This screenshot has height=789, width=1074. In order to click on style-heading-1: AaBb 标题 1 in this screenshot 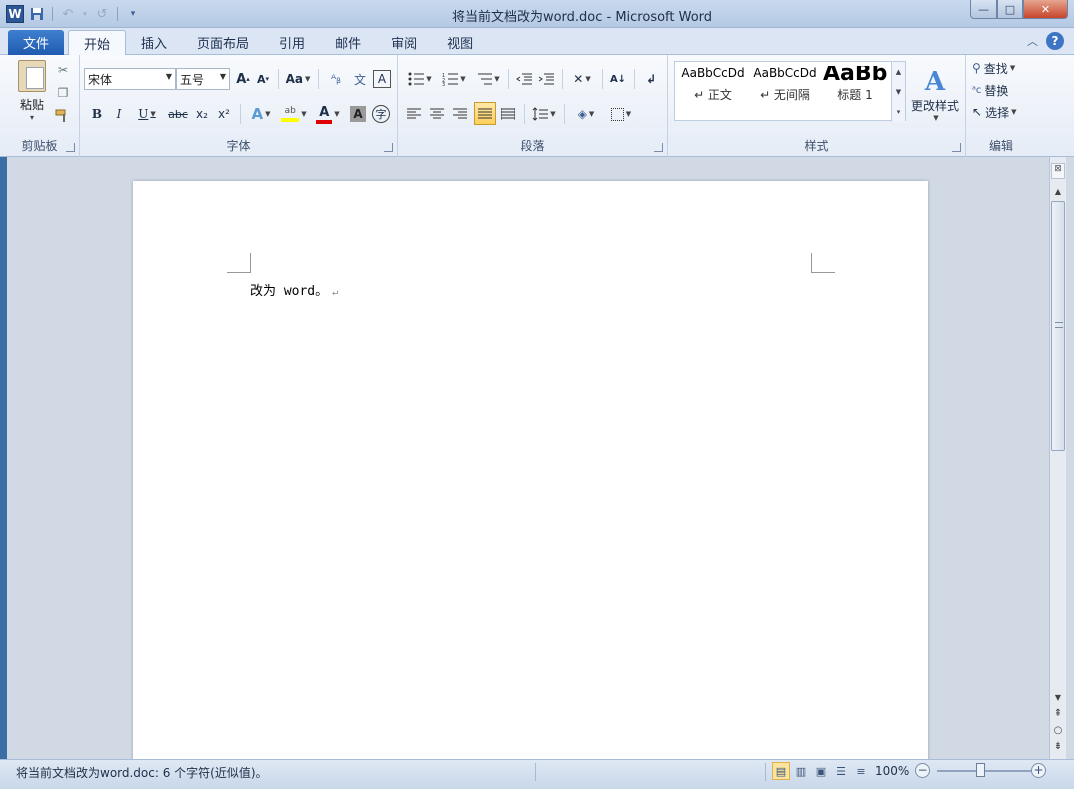, I will do `click(855, 84)`.